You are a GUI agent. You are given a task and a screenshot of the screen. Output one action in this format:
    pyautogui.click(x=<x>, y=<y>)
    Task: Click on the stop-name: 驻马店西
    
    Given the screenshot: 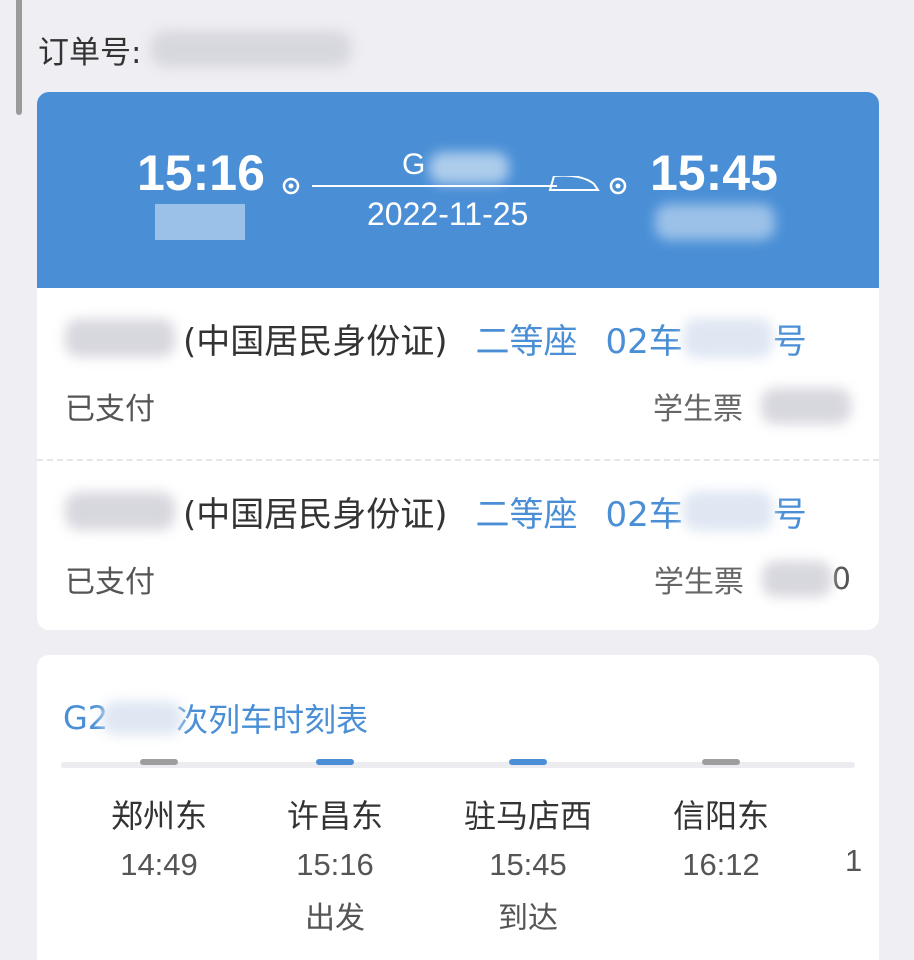 What is the action you would take?
    pyautogui.click(x=528, y=814)
    